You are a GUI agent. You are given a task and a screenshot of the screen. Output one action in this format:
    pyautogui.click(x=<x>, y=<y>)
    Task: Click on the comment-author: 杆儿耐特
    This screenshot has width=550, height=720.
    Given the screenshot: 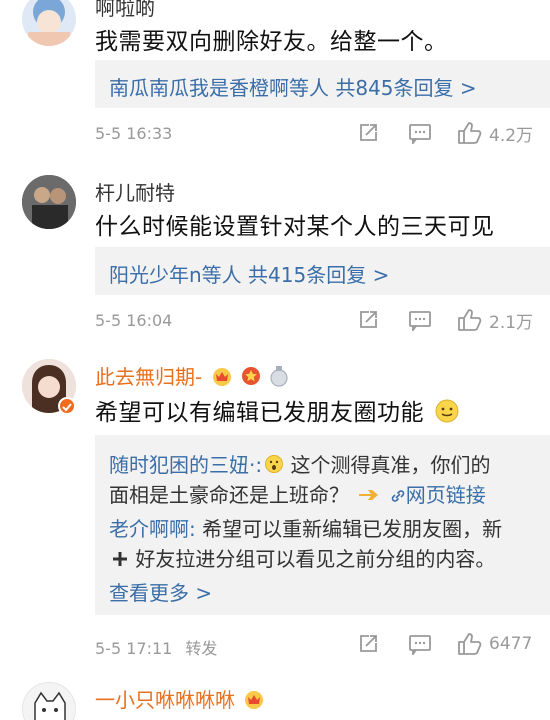 What is the action you would take?
    pyautogui.click(x=135, y=191)
    